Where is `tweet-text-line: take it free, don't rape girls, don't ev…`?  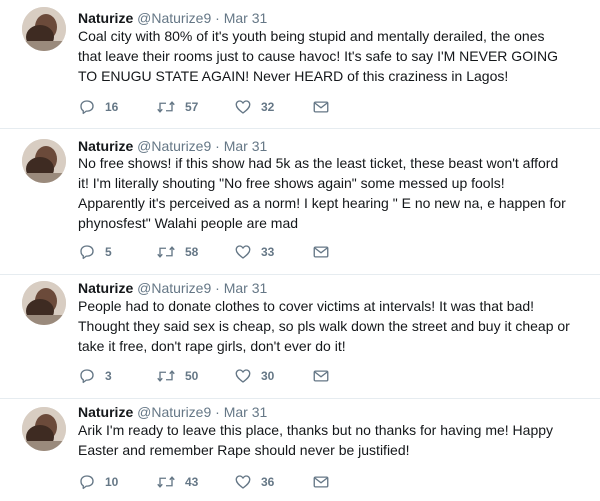 tweet-text-line: take it free, don't rape girls, don't ev… is located at coordinates (212, 346).